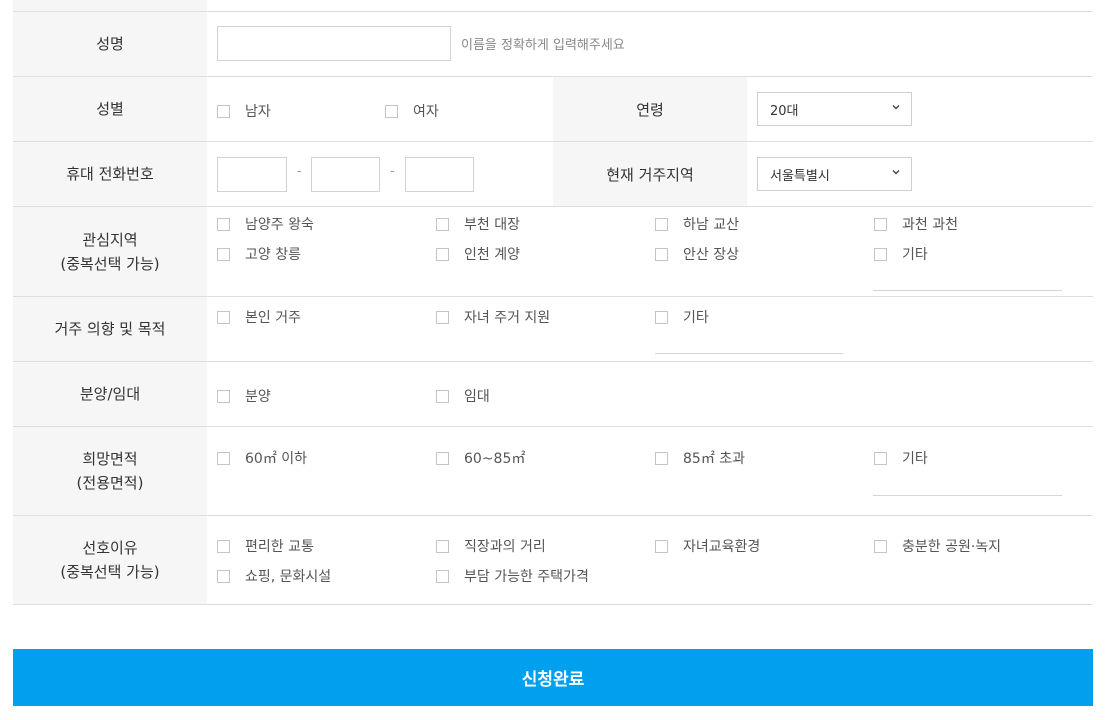 This screenshot has width=1108, height=720. Describe the element at coordinates (682, 317) in the screenshot. I see `intent-option-other: 기타` at that location.